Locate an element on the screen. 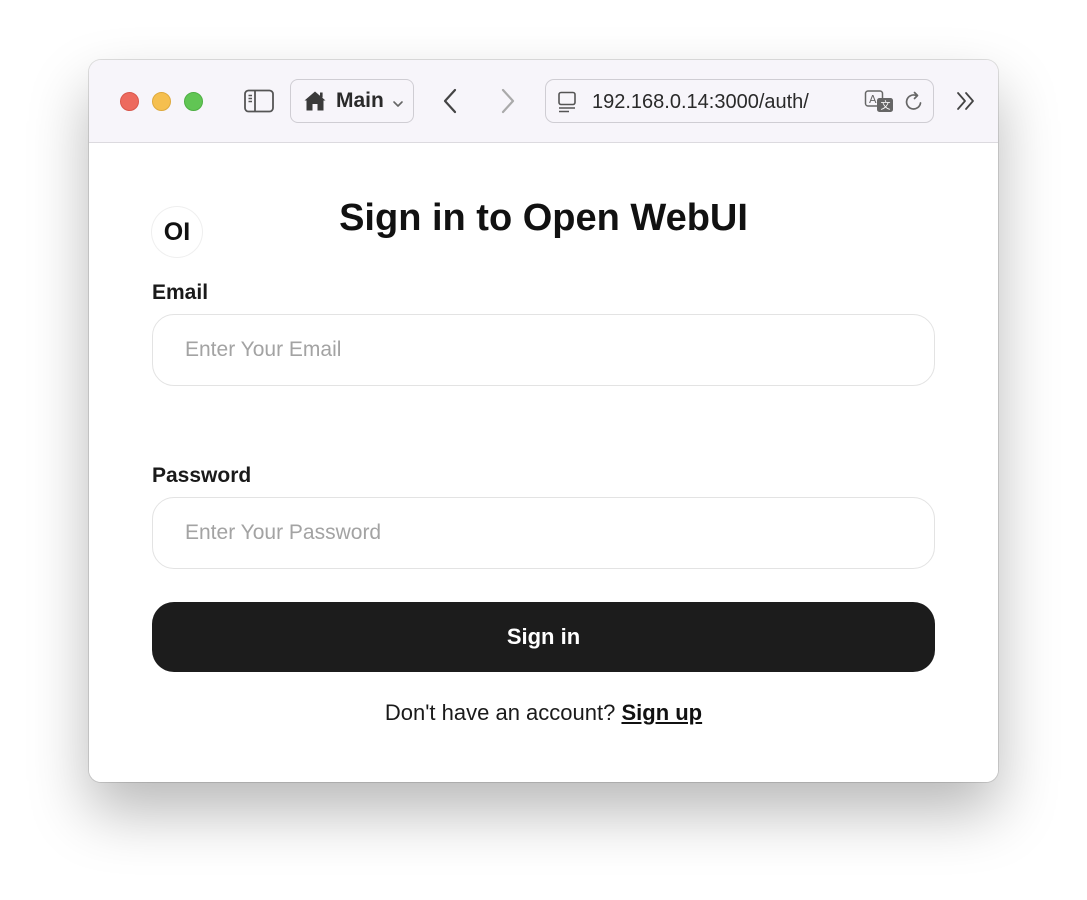  password-field-container is located at coordinates (543, 533).